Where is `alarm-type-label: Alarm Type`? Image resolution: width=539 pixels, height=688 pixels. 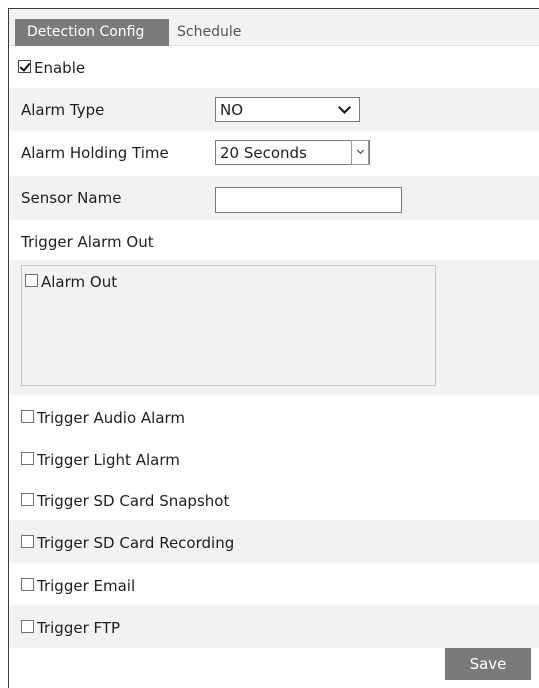
alarm-type-label: Alarm Type is located at coordinates (63, 110).